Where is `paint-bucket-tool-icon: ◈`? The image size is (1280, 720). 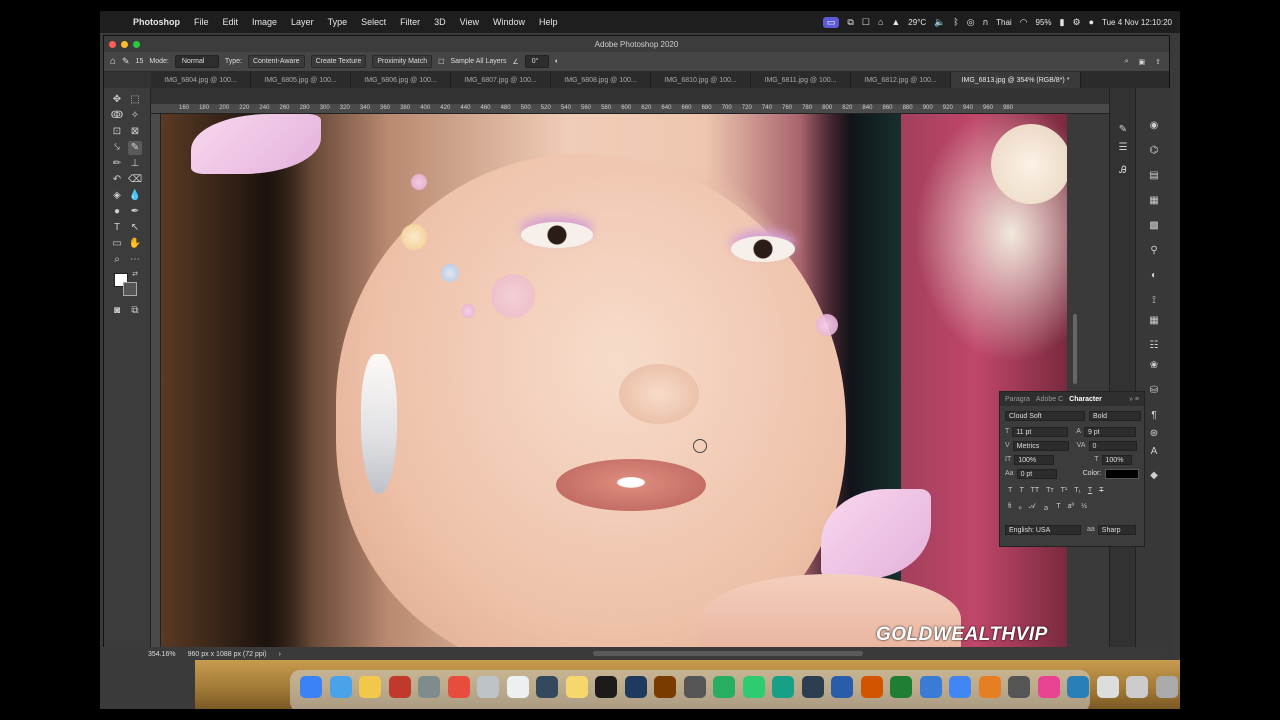 paint-bucket-tool-icon: ◈ is located at coordinates (117, 196).